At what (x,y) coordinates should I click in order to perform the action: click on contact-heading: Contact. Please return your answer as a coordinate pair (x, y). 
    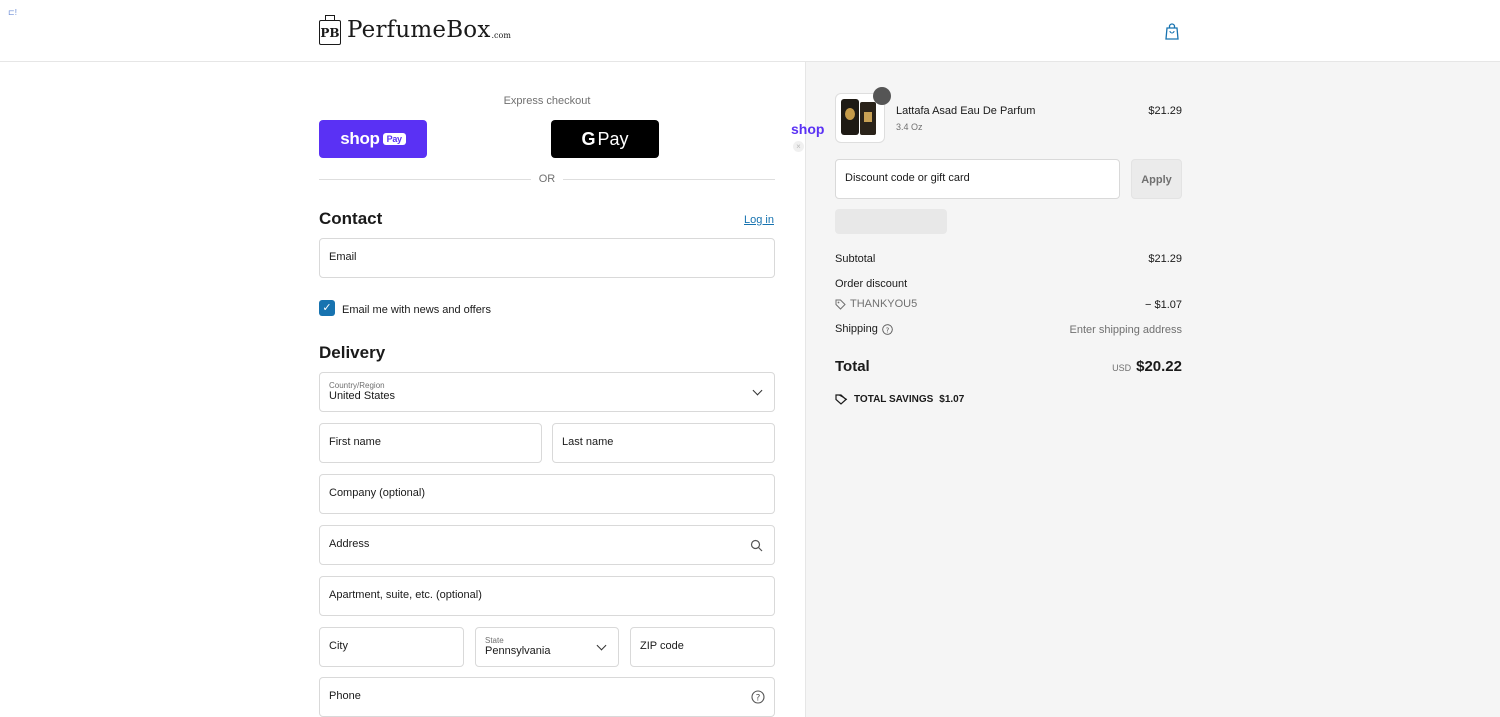
    Looking at the image, I should click on (351, 218).